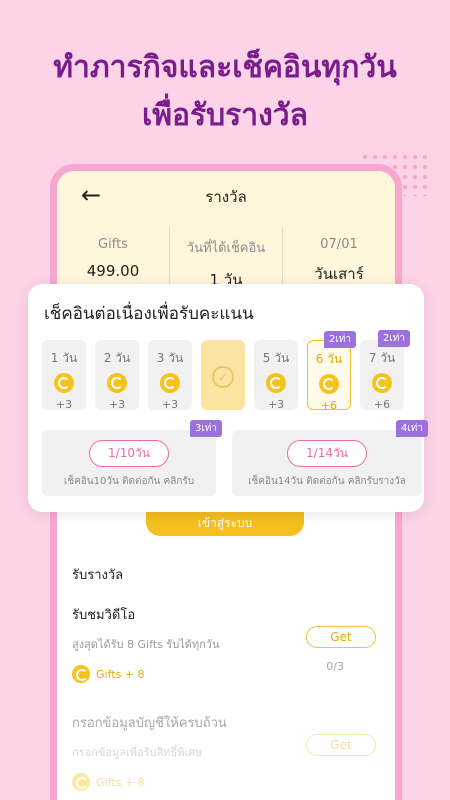  Describe the element at coordinates (276, 358) in the screenshot. I see `day-label: 5 วัน` at that location.